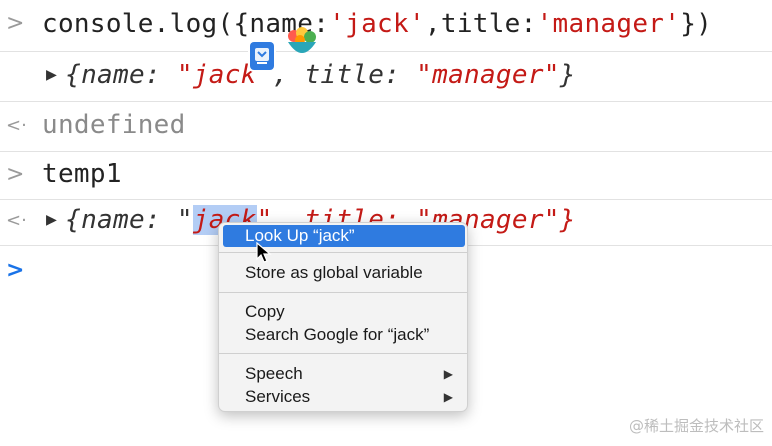 This screenshot has height=446, width=772. What do you see at coordinates (344, 335) in the screenshot?
I see `menu-item-search-google: Search Google for “jack”` at bounding box center [344, 335].